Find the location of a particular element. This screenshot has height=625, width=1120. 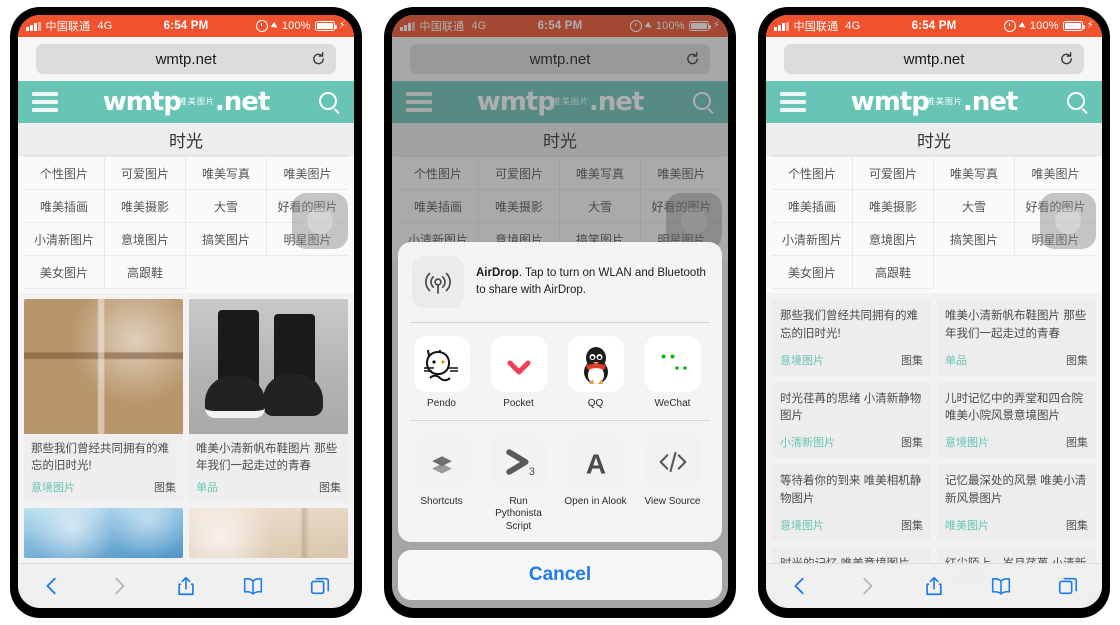

article-tag: 唯美图片 is located at coordinates (967, 525).